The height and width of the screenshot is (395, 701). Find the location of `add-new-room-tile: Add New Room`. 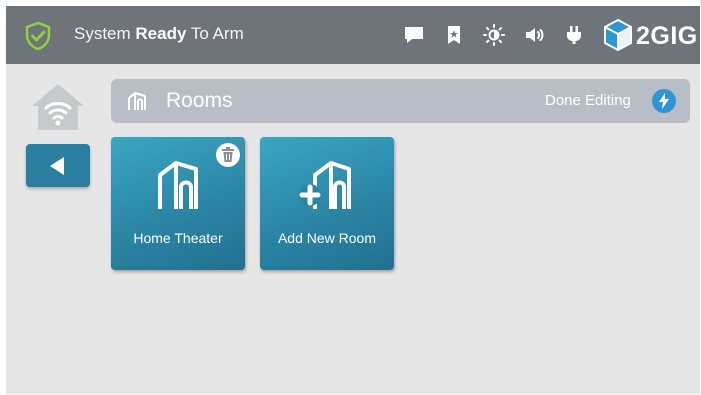

add-new-room-tile: Add New Room is located at coordinates (327, 203).